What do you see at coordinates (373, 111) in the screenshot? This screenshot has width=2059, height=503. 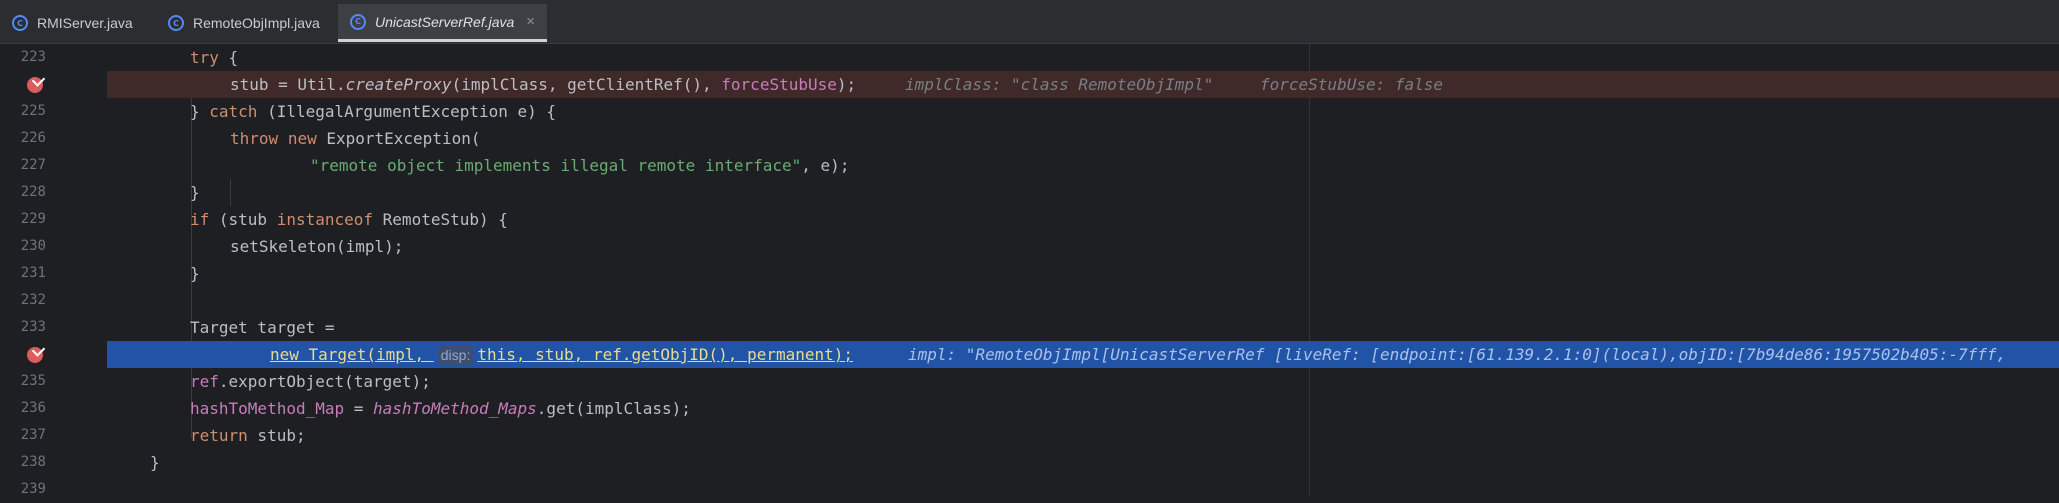 I see `code-text: } catch (IllegalArgumentException e) {` at bounding box center [373, 111].